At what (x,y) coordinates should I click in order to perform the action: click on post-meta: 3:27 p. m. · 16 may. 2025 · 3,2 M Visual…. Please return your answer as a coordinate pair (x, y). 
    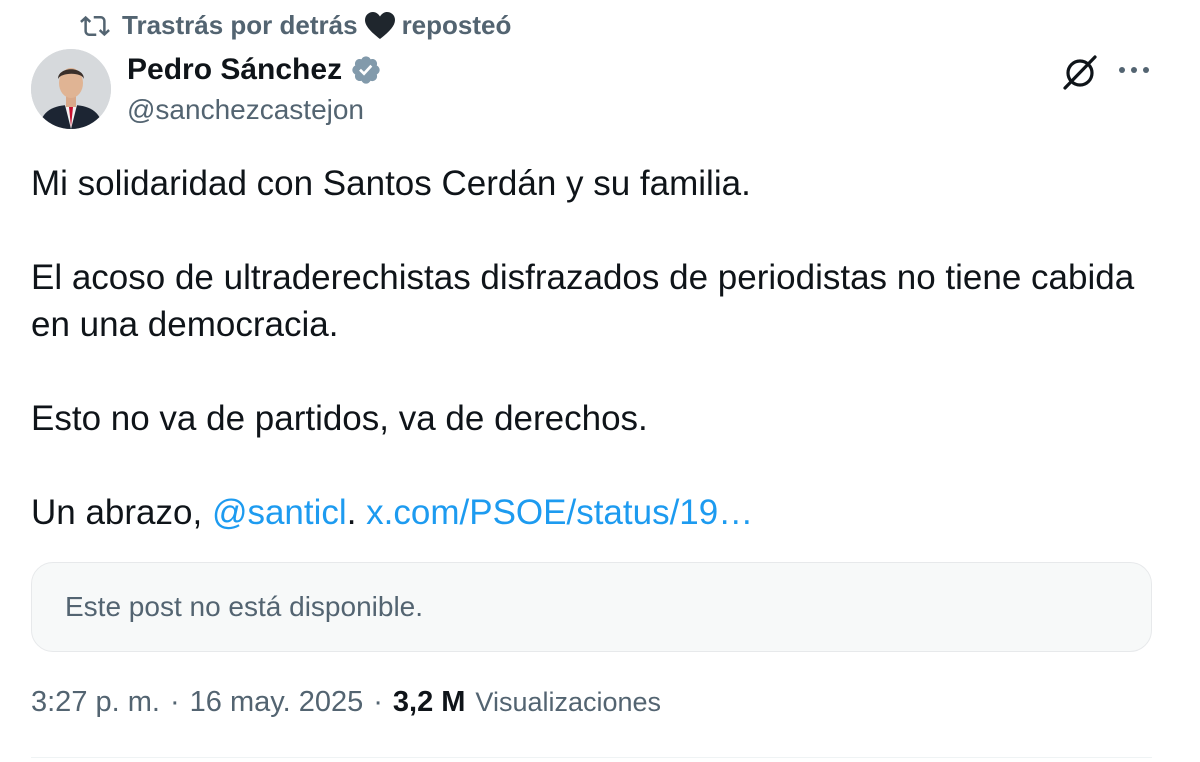
    Looking at the image, I should click on (346, 702).